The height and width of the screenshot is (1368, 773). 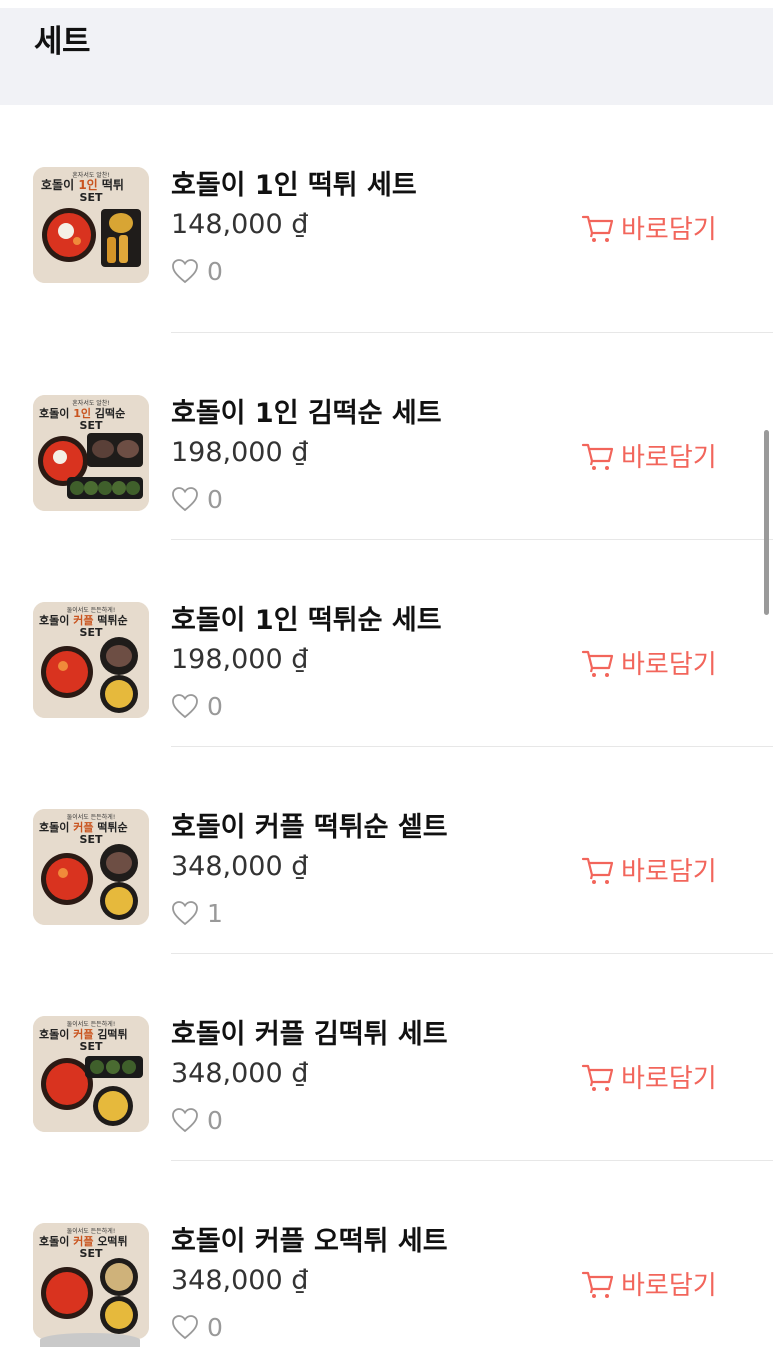 I want to click on product-name: 호돌이 커플 오떡튀 세트, so click(x=309, y=1238).